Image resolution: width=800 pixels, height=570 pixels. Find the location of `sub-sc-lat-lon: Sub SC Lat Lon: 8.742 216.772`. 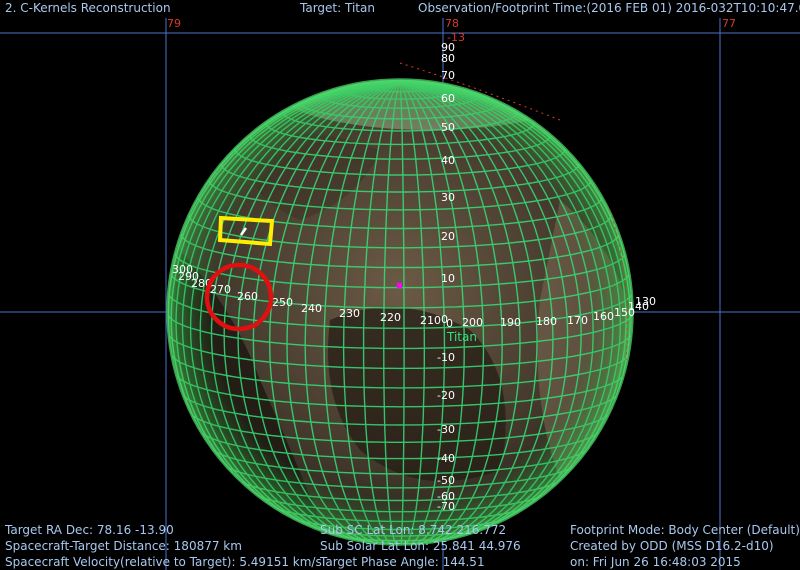

sub-sc-lat-lon: Sub SC Lat Lon: 8.742 216.772 is located at coordinates (413, 530).